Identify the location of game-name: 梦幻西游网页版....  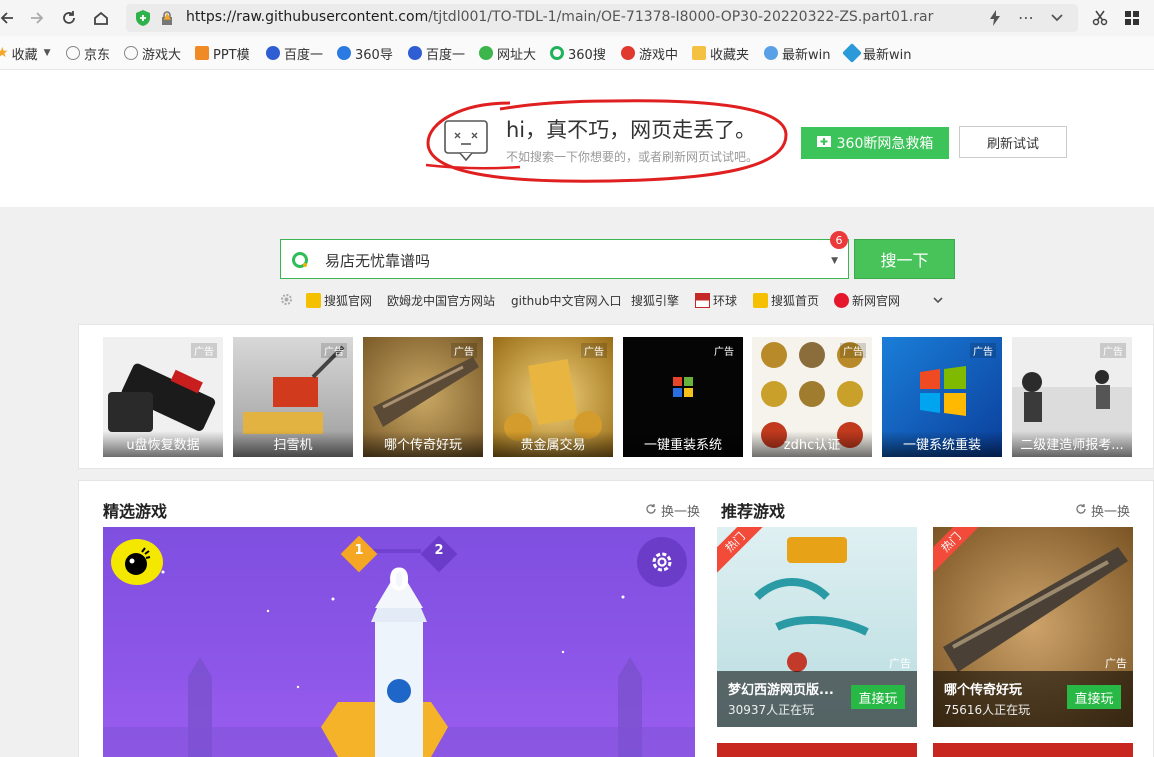
(781, 690).